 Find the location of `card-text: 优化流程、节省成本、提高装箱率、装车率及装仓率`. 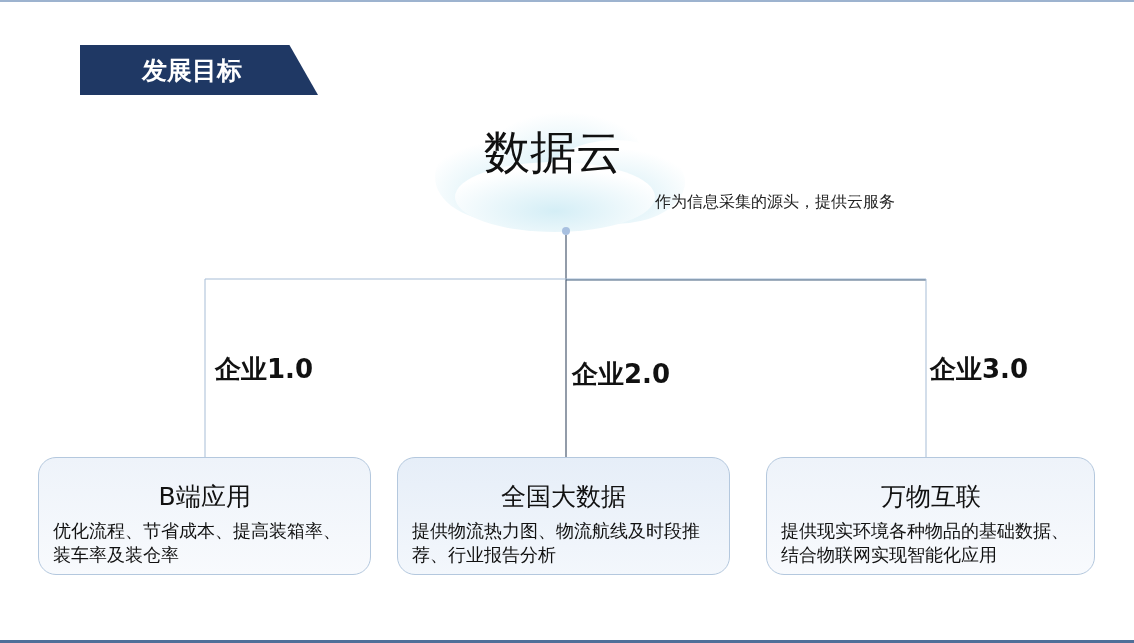

card-text: 优化流程、节省成本、提高装箱率、装车率及装仓率 is located at coordinates (197, 543).